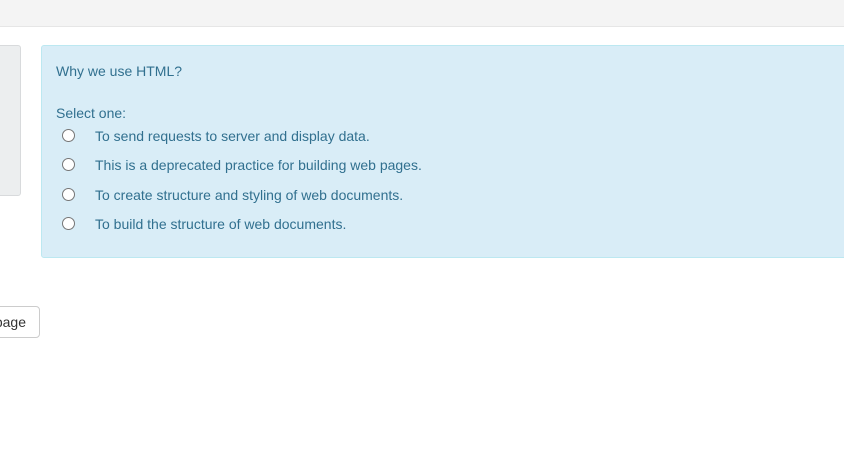  I want to click on top-bar, so click(422, 13).